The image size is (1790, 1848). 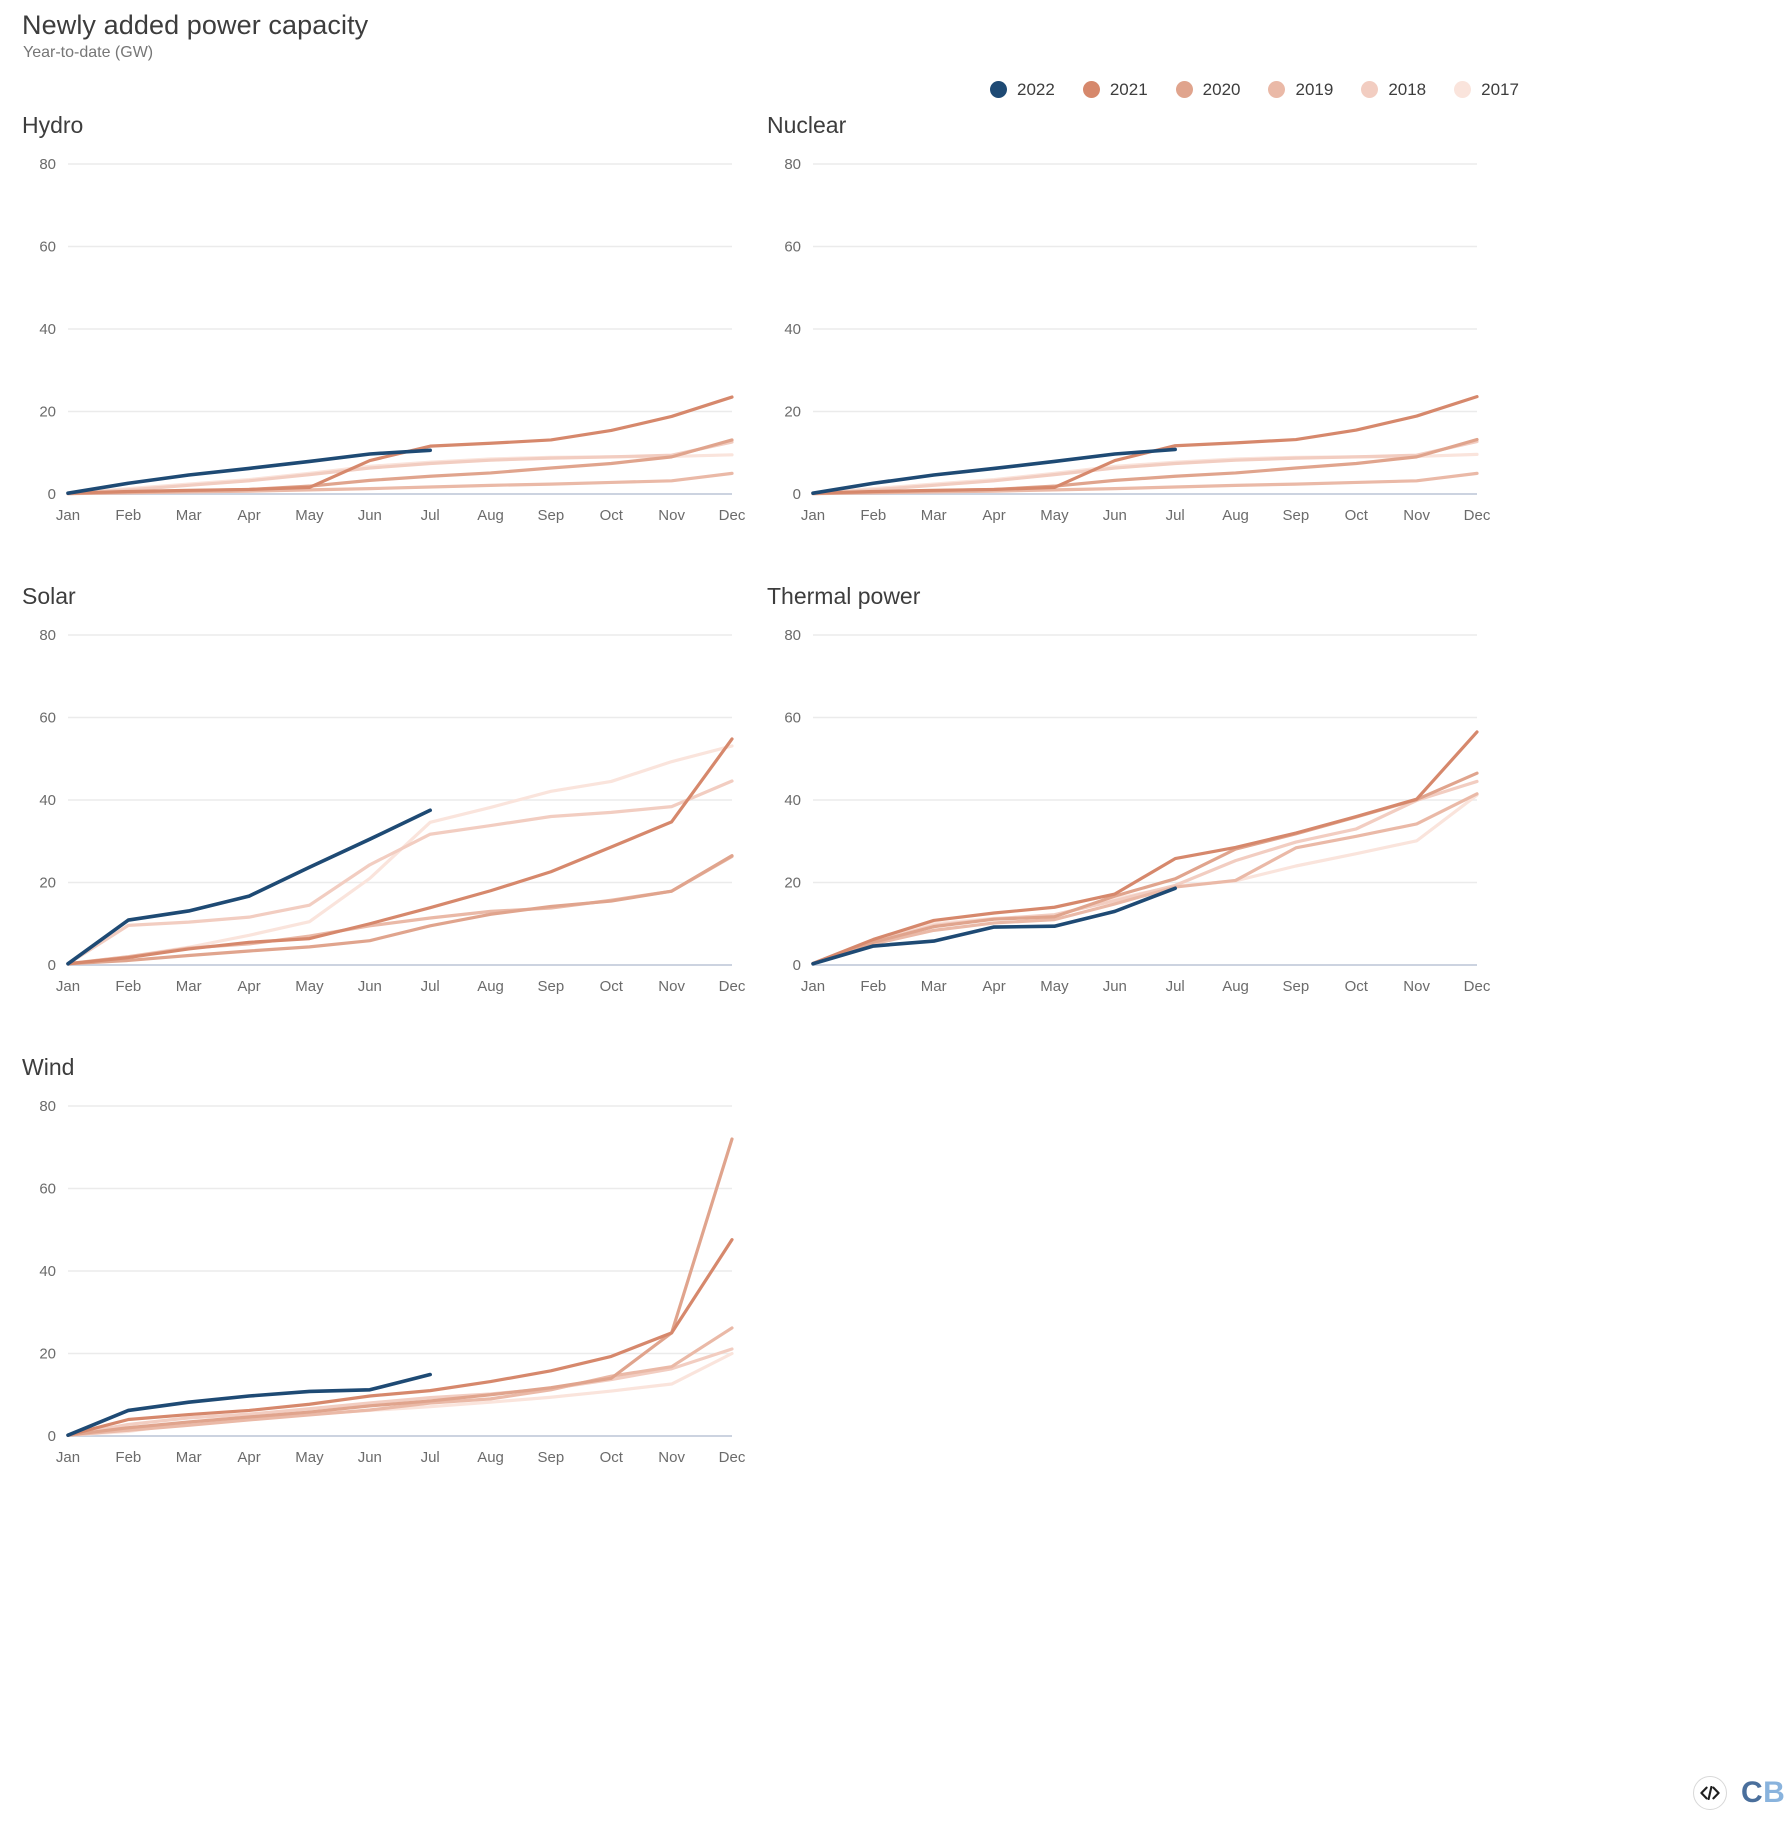 What do you see at coordinates (1752, 1792) in the screenshot?
I see `brand-letter-c: C` at bounding box center [1752, 1792].